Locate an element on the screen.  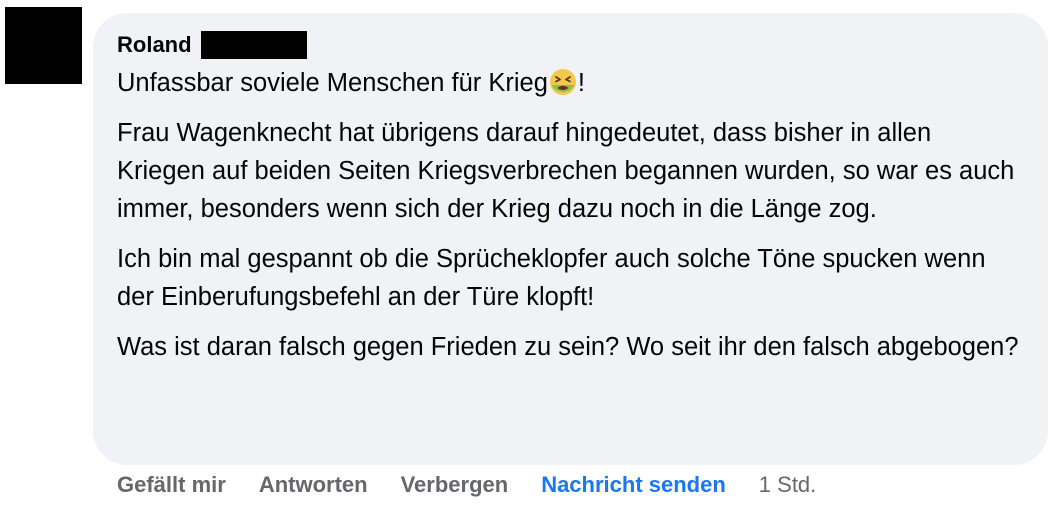
nauseated-face-icon is located at coordinates (562, 82).